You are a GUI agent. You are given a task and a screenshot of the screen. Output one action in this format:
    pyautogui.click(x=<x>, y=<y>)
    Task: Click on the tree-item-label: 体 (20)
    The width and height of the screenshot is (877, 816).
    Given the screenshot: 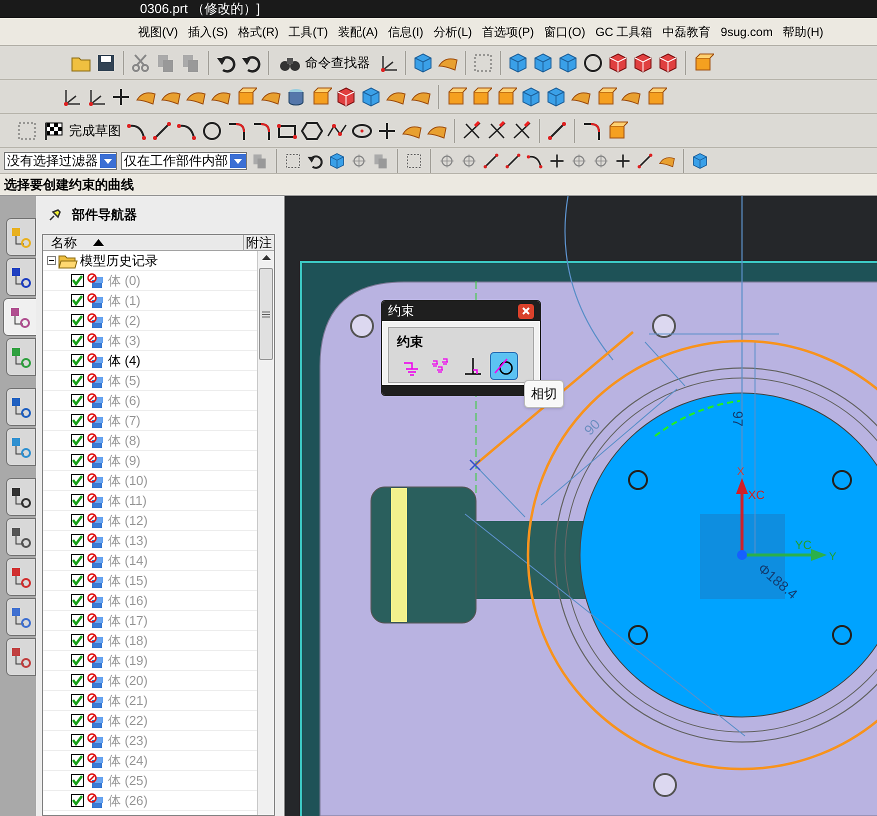 What is the action you would take?
    pyautogui.click(x=128, y=680)
    